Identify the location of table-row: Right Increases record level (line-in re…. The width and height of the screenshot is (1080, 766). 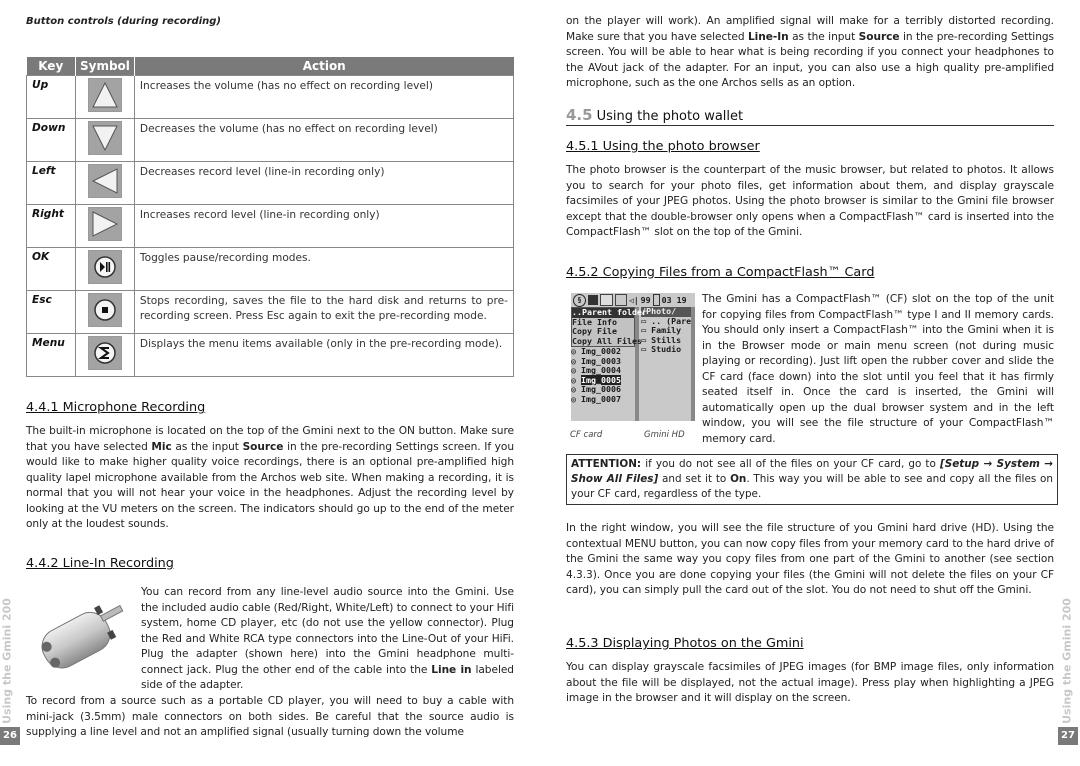
(270, 226).